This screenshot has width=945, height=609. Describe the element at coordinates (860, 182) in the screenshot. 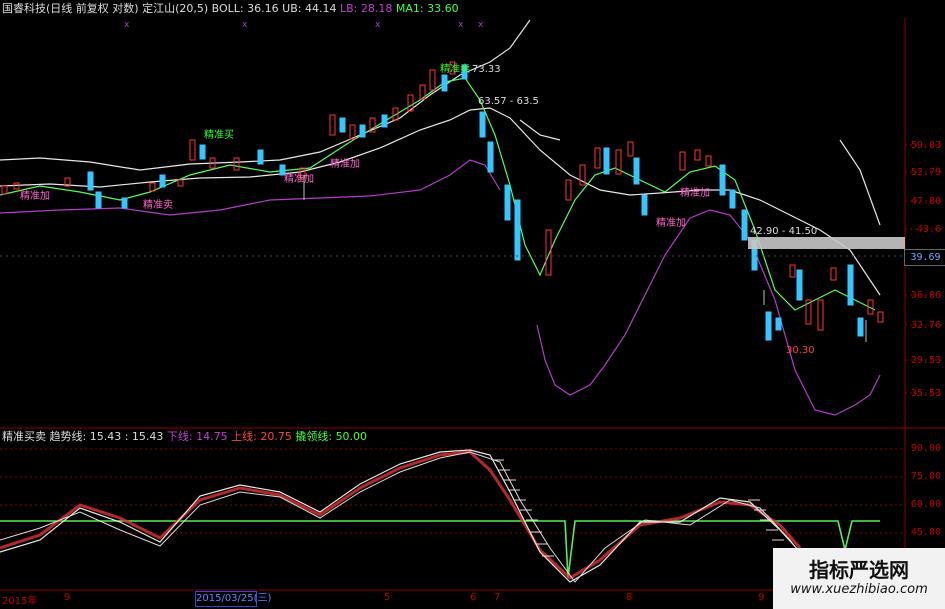

I see `boll-upper-right` at that location.